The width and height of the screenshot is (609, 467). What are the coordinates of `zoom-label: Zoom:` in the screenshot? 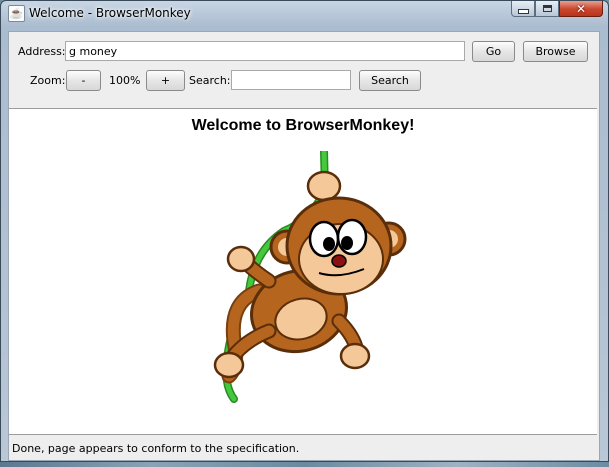 It's located at (48, 80).